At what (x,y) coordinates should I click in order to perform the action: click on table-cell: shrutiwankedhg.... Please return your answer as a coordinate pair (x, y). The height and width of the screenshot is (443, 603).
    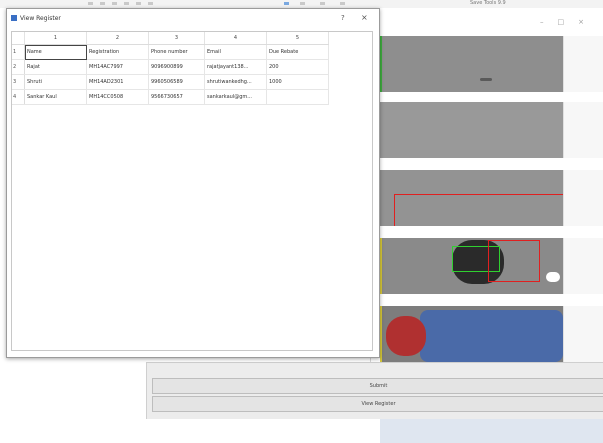
    Looking at the image, I should click on (235, 82).